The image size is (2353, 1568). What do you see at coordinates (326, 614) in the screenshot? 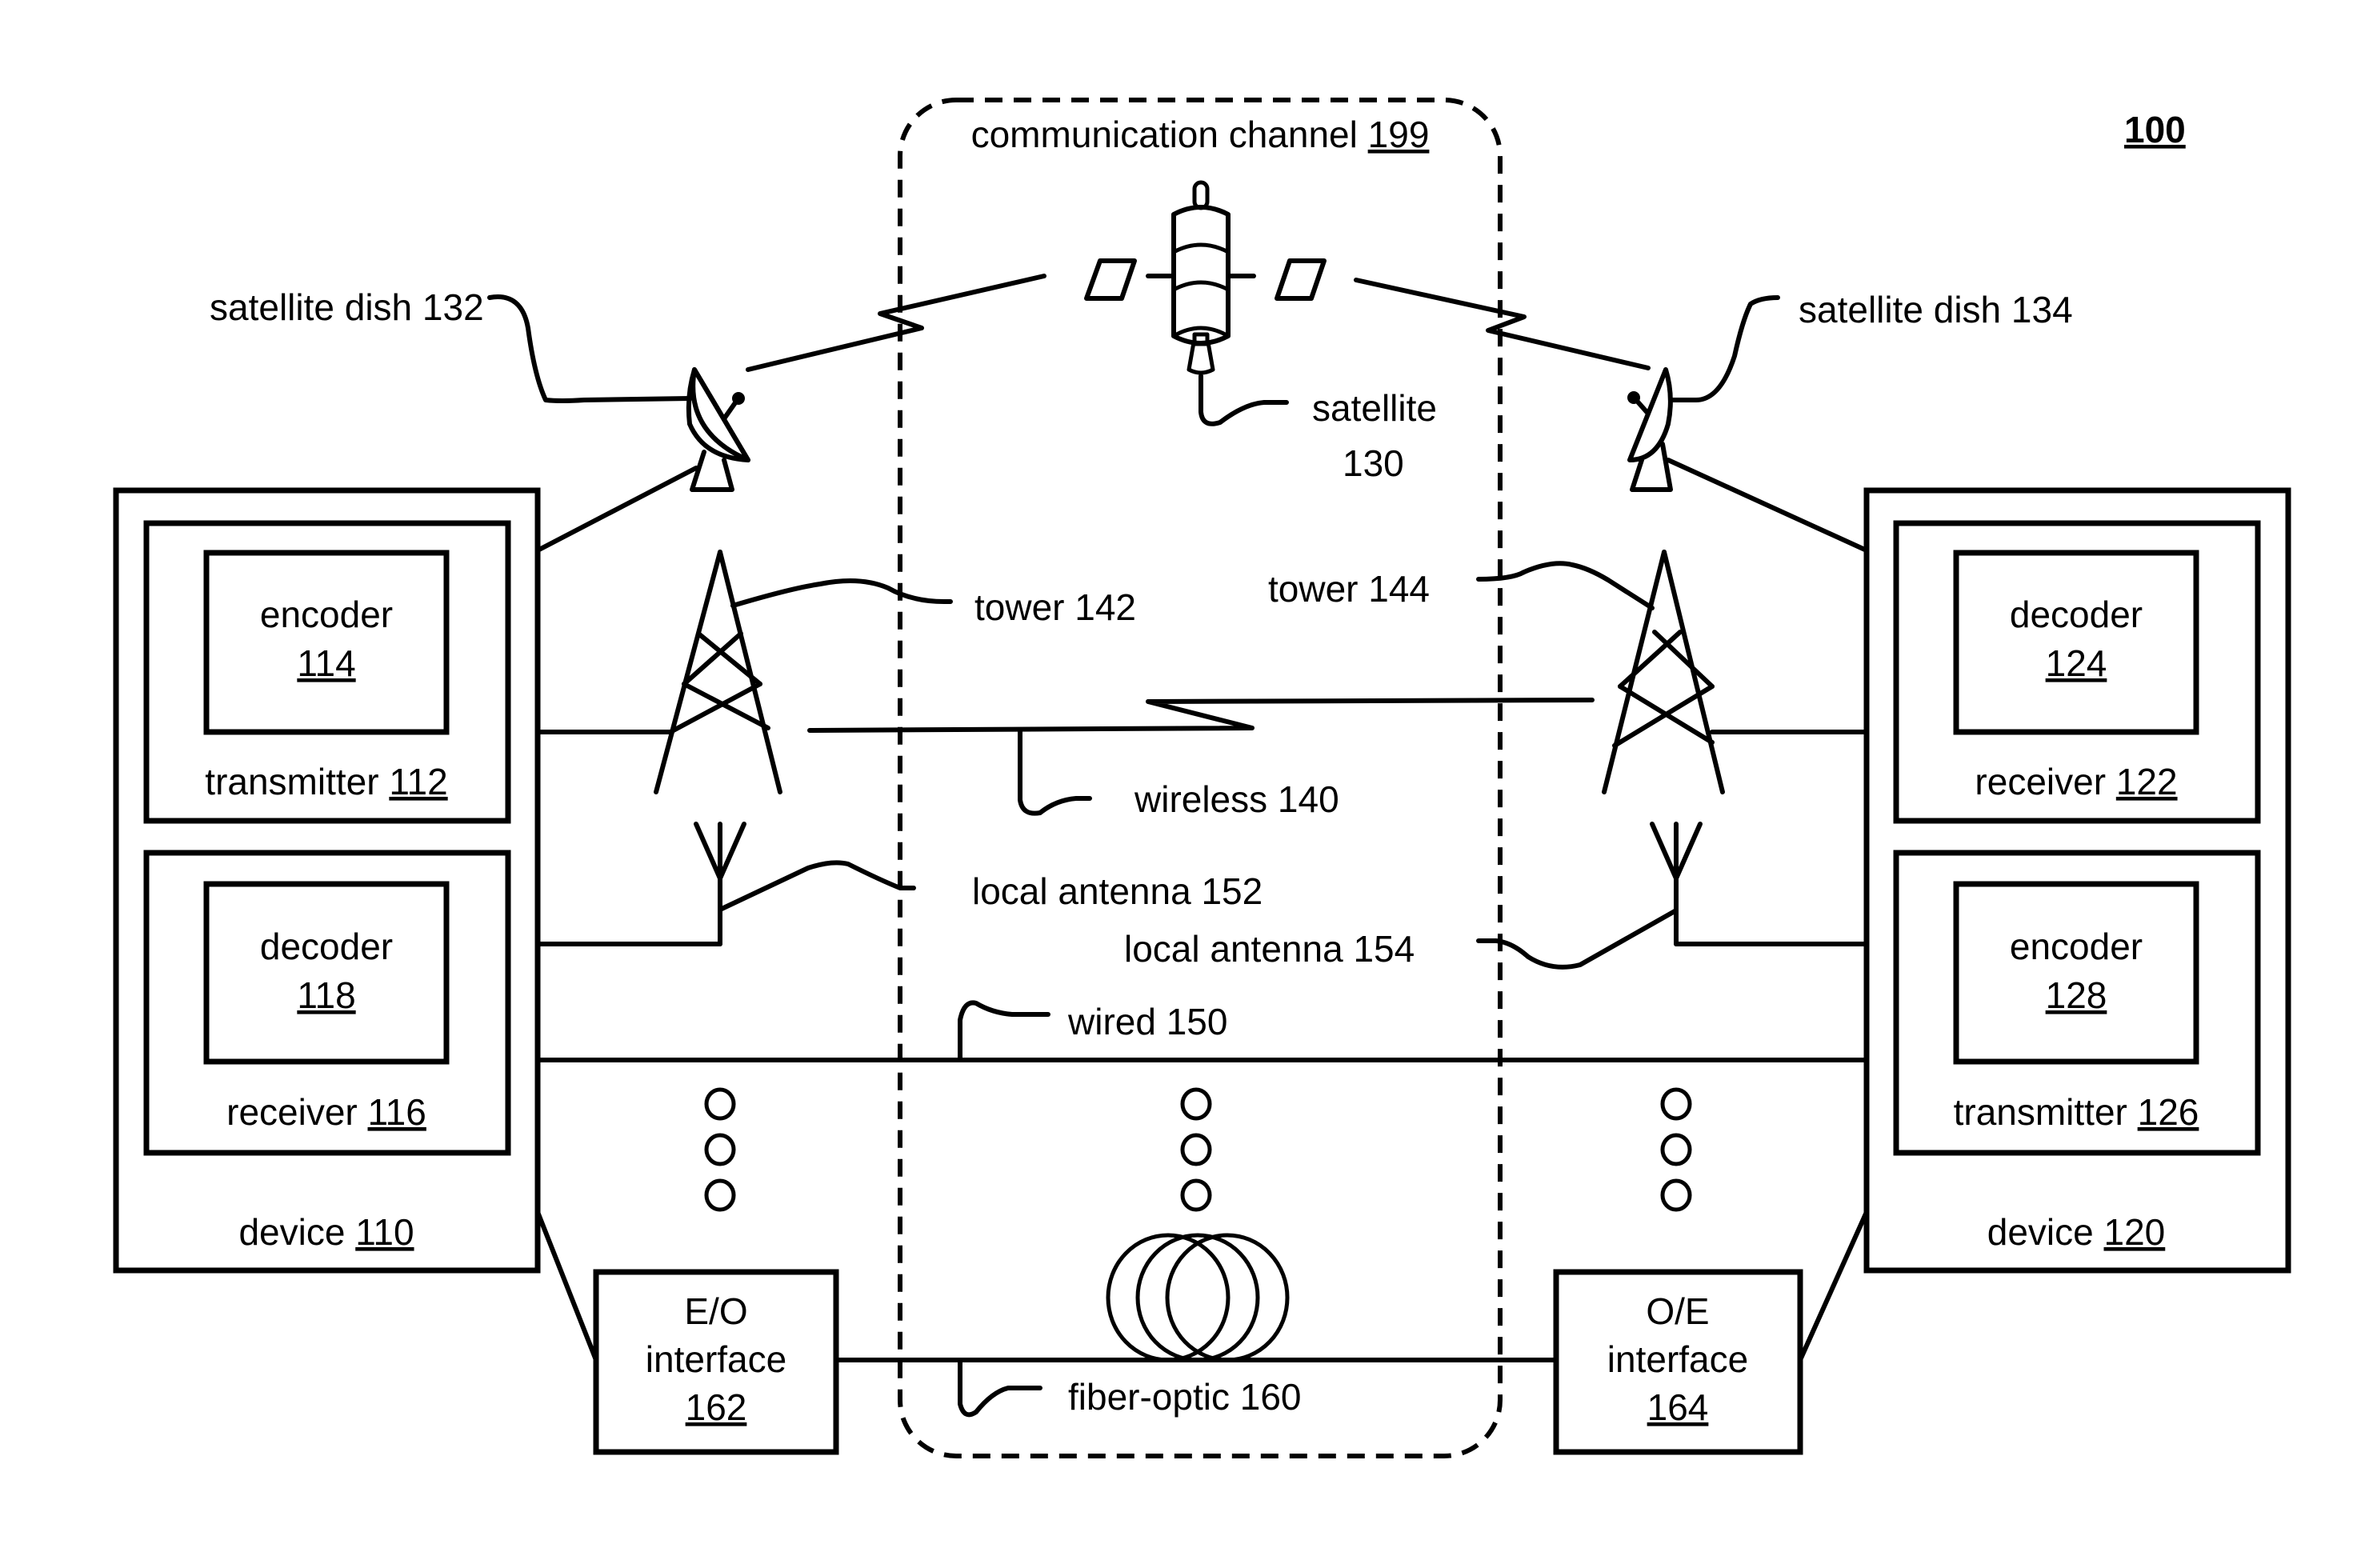
I see `encoder-114-label: encoder` at bounding box center [326, 614].